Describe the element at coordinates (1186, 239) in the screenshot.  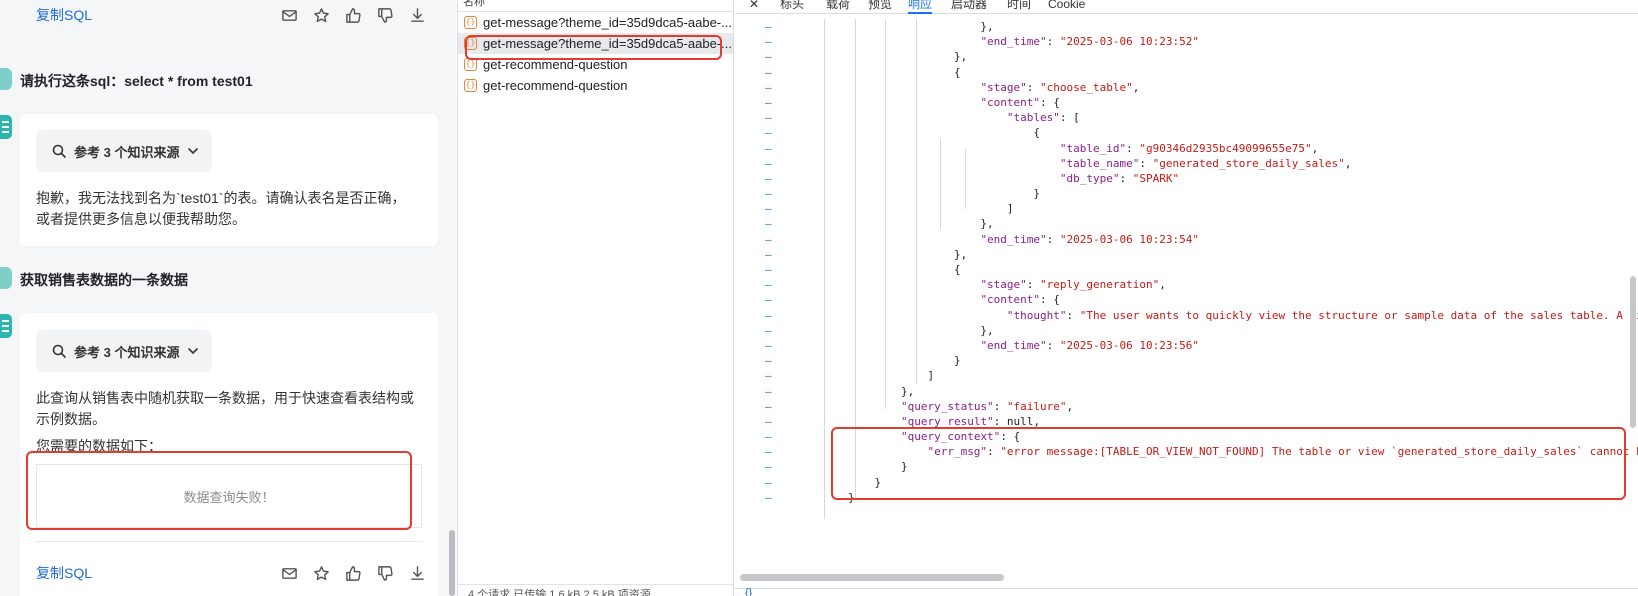
I see `code-line: – "end_time": "2025-03-06 10:23:54"` at that location.